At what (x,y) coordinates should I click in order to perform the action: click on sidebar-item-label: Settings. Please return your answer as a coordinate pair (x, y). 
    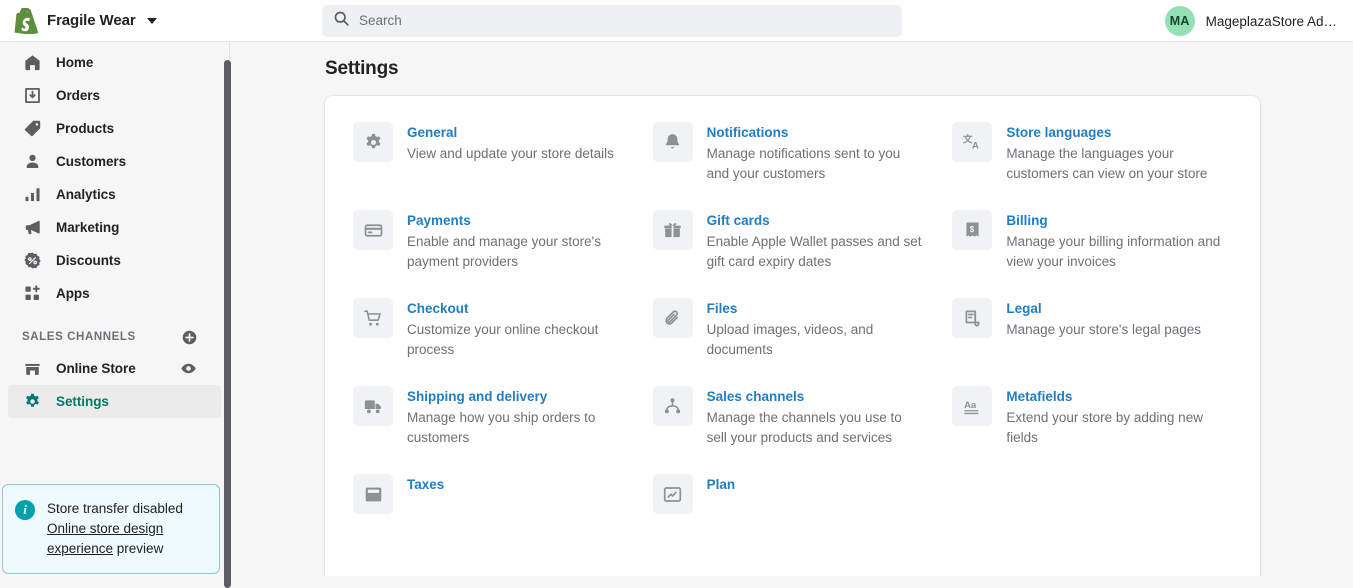
    Looking at the image, I should click on (82, 401).